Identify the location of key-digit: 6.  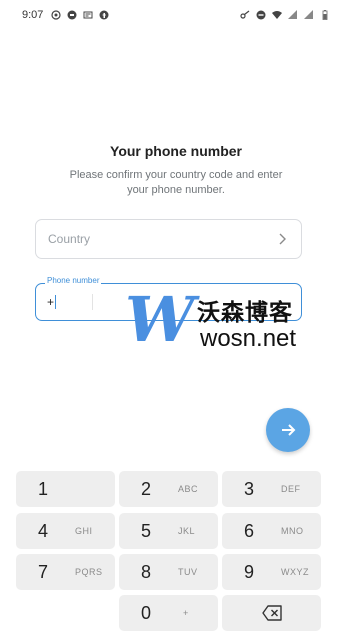
(248, 531).